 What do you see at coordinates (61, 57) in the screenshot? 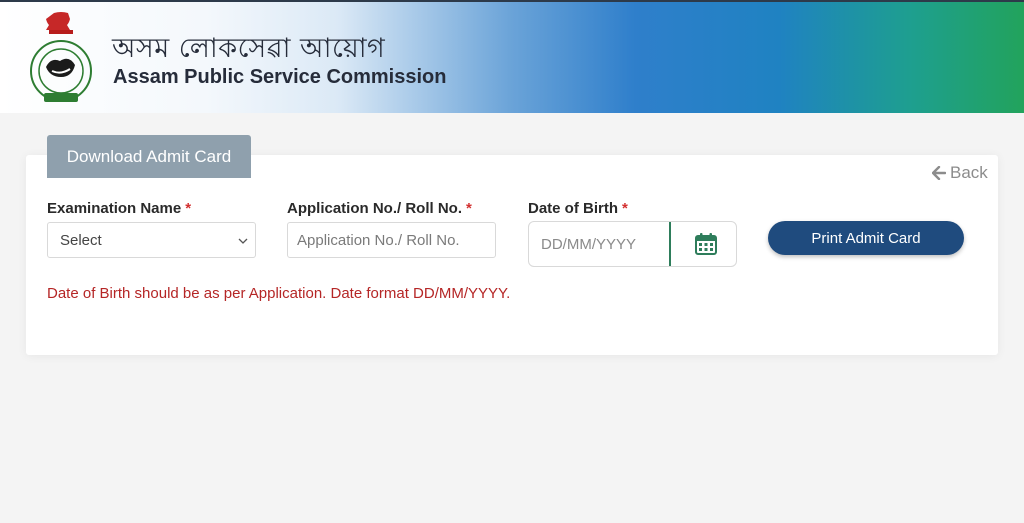
I see `apsc-emblem-logo` at bounding box center [61, 57].